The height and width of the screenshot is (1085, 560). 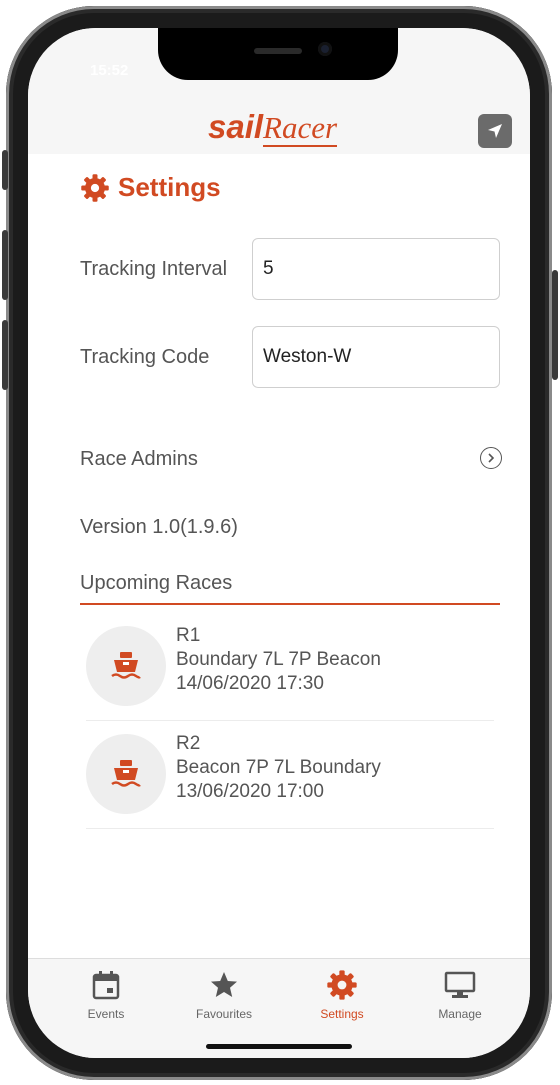 I want to click on volume-up-button, so click(x=5, y=265).